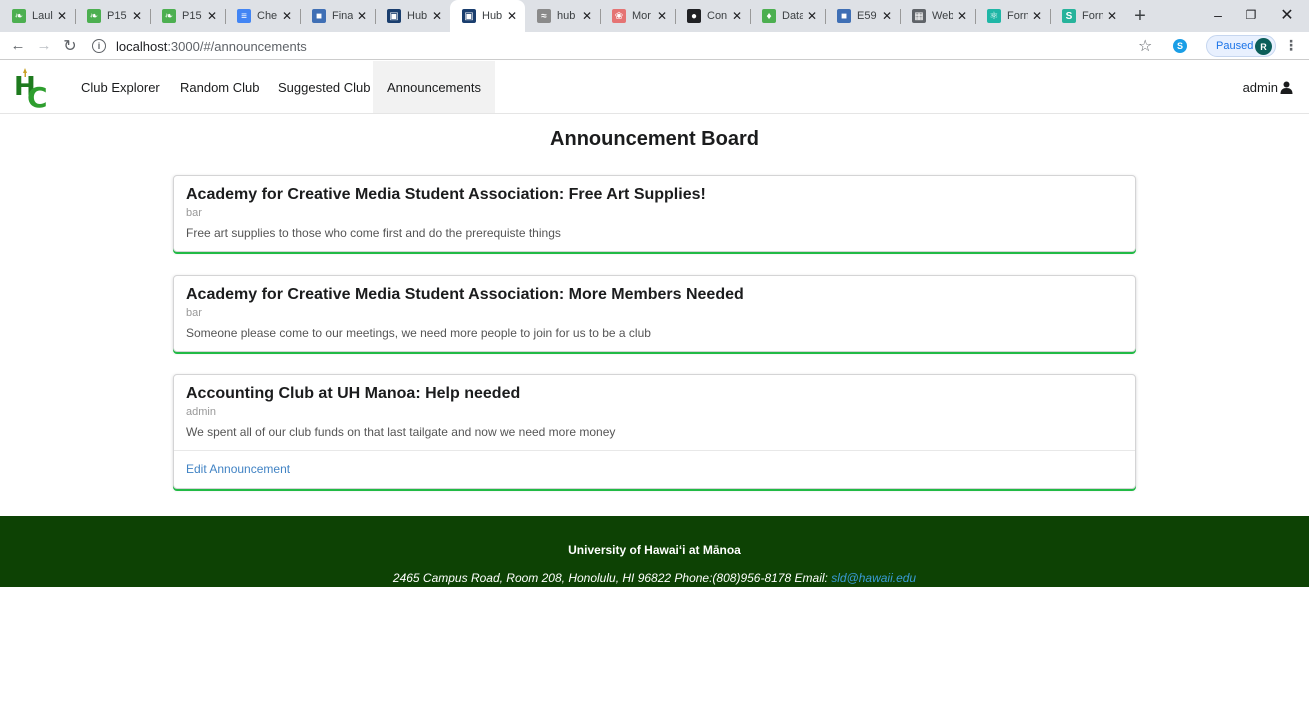 The width and height of the screenshot is (1309, 703). What do you see at coordinates (18, 46) in the screenshot?
I see `back-button: ←` at bounding box center [18, 46].